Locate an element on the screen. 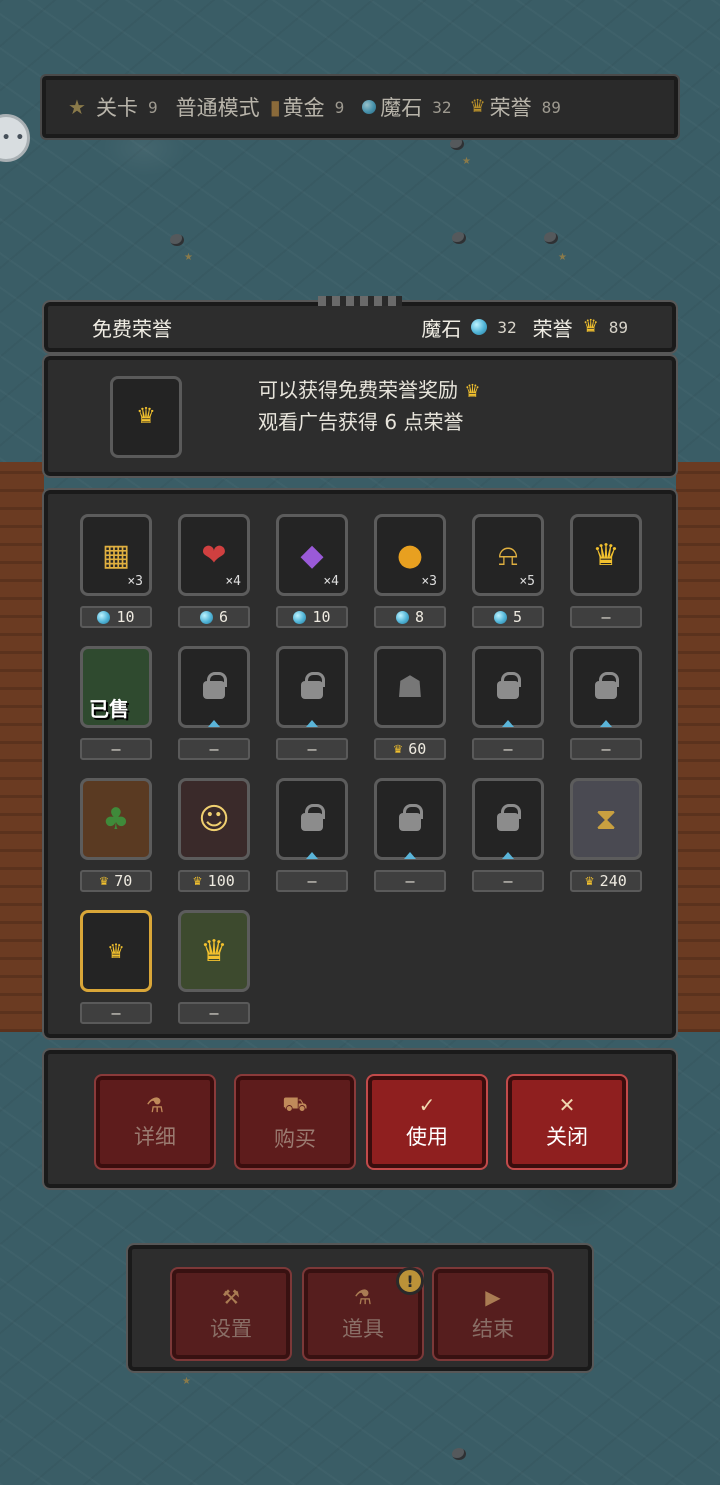 The width and height of the screenshot is (720, 1485). slot-box: 已售 is located at coordinates (116, 687).